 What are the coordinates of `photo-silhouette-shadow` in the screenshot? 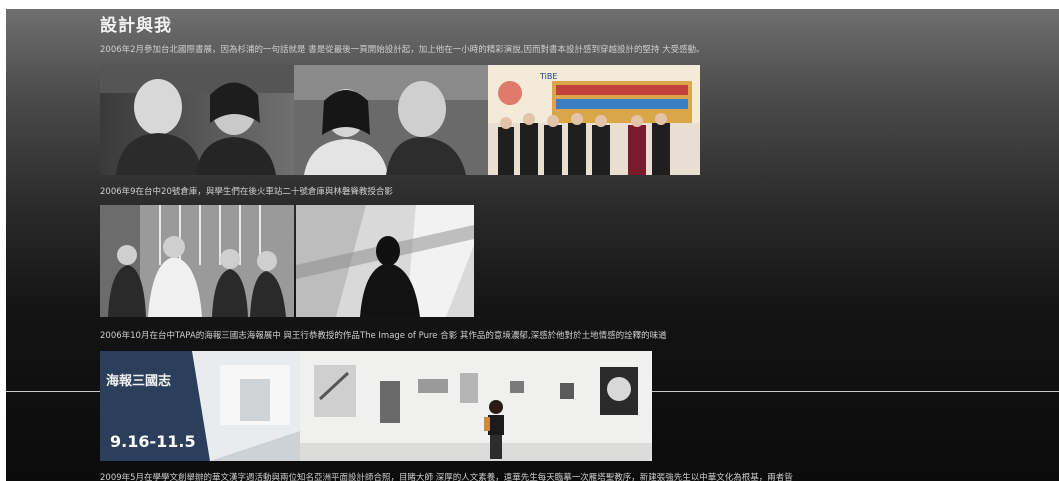 It's located at (385, 261).